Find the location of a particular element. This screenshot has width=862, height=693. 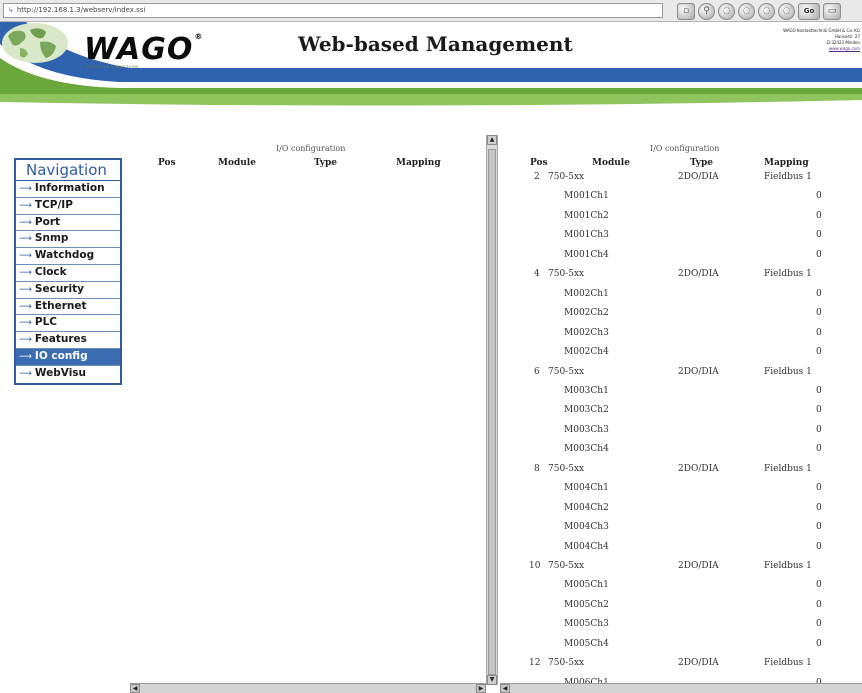

scroll-thumb is located at coordinates (492, 412).